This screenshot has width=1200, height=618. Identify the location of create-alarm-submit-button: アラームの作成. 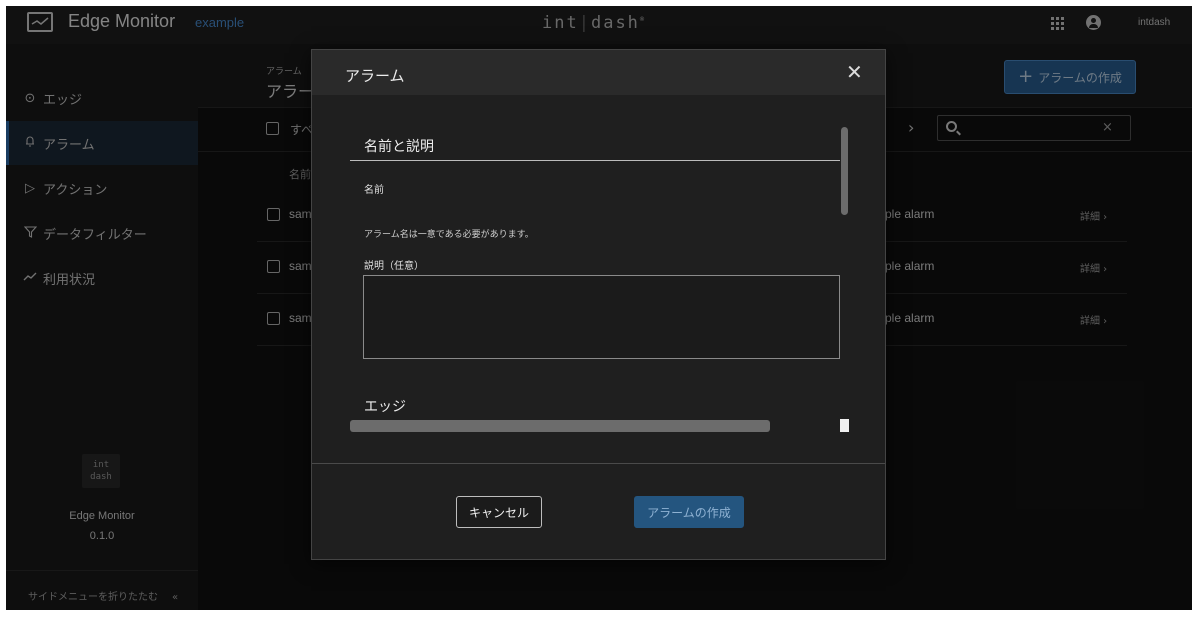
(689, 512).